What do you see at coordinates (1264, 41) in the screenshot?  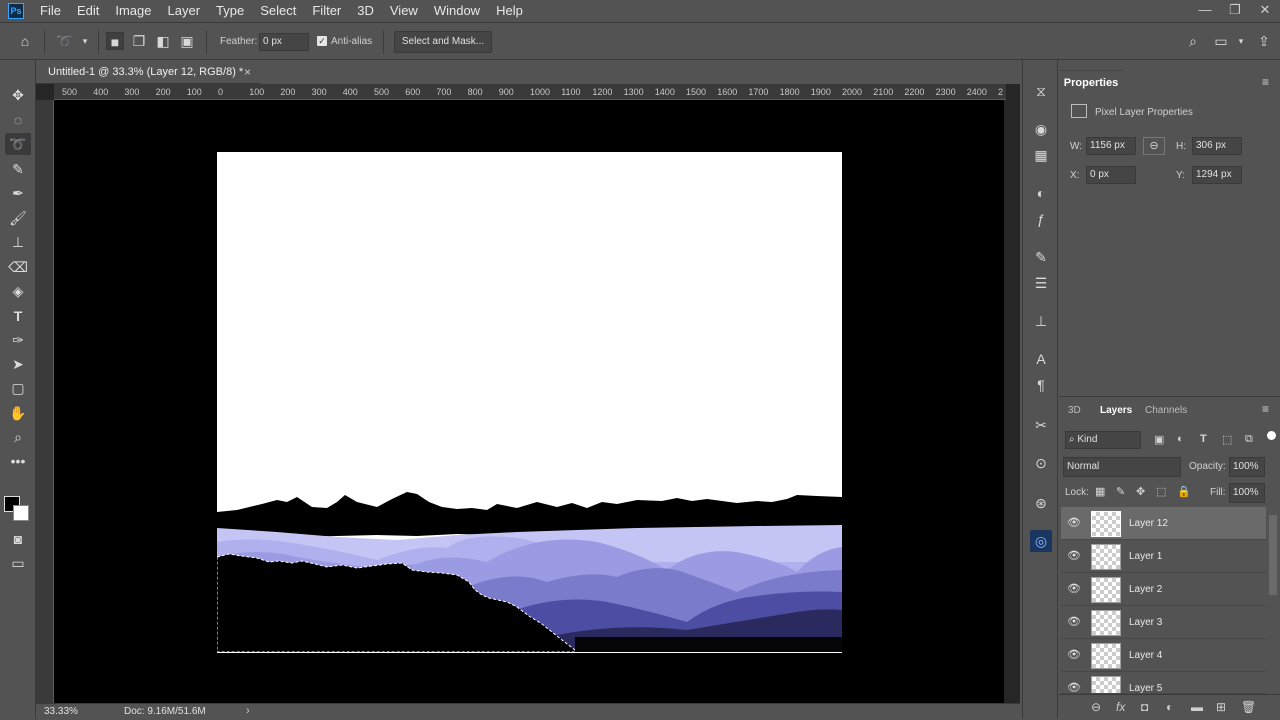 I see `share-icon: ⇪` at bounding box center [1264, 41].